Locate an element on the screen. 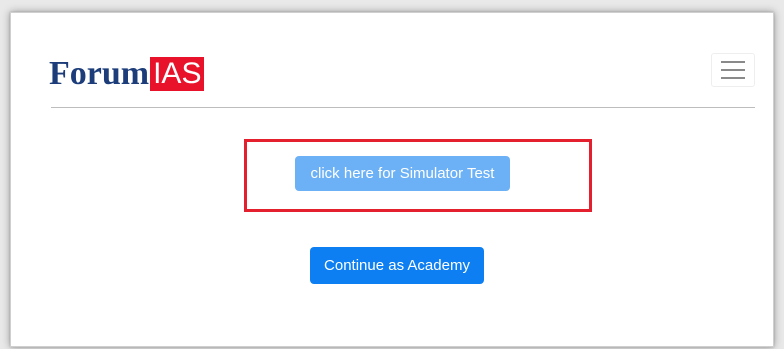 The height and width of the screenshot is (349, 784). forumias-logo: Forum IAS is located at coordinates (127, 73).